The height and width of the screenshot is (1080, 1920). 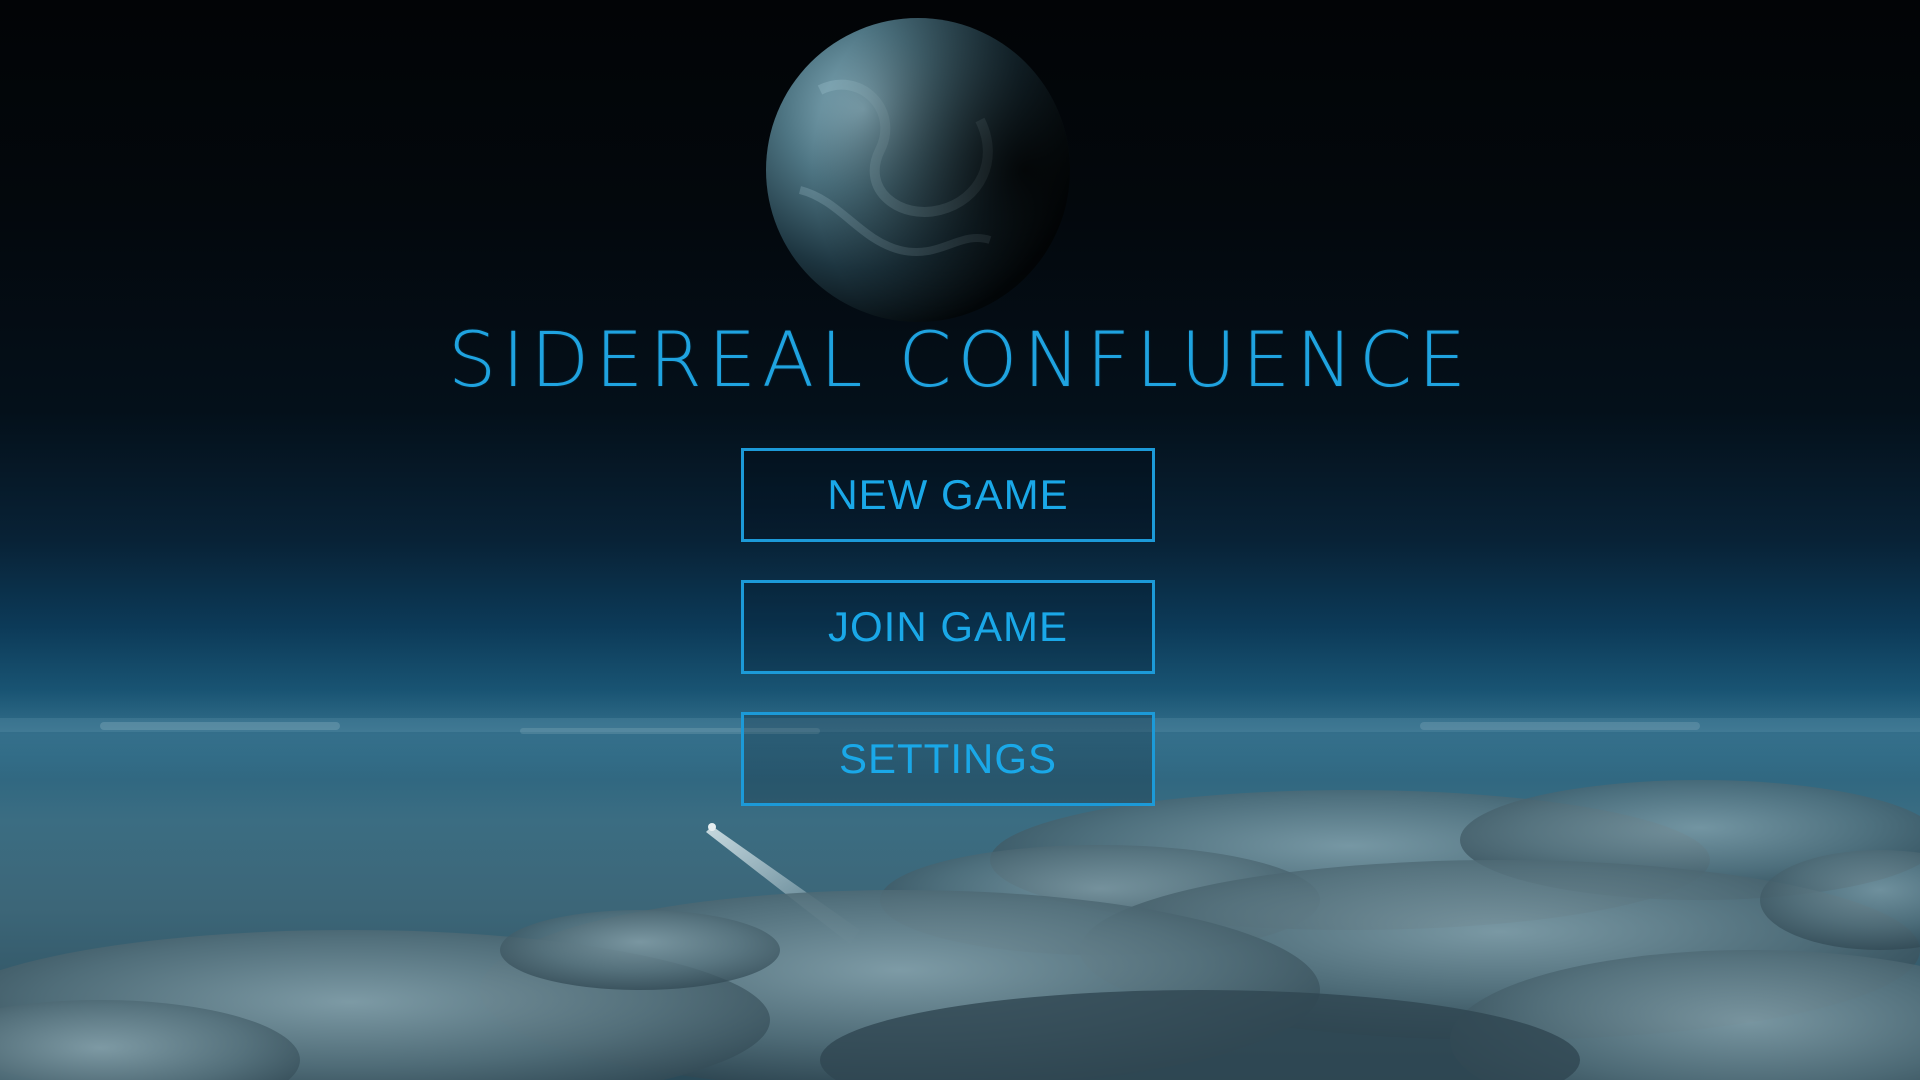 I want to click on main-menu: NEW GAME JOIN GAME SETTINGS, so click(x=948, y=646).